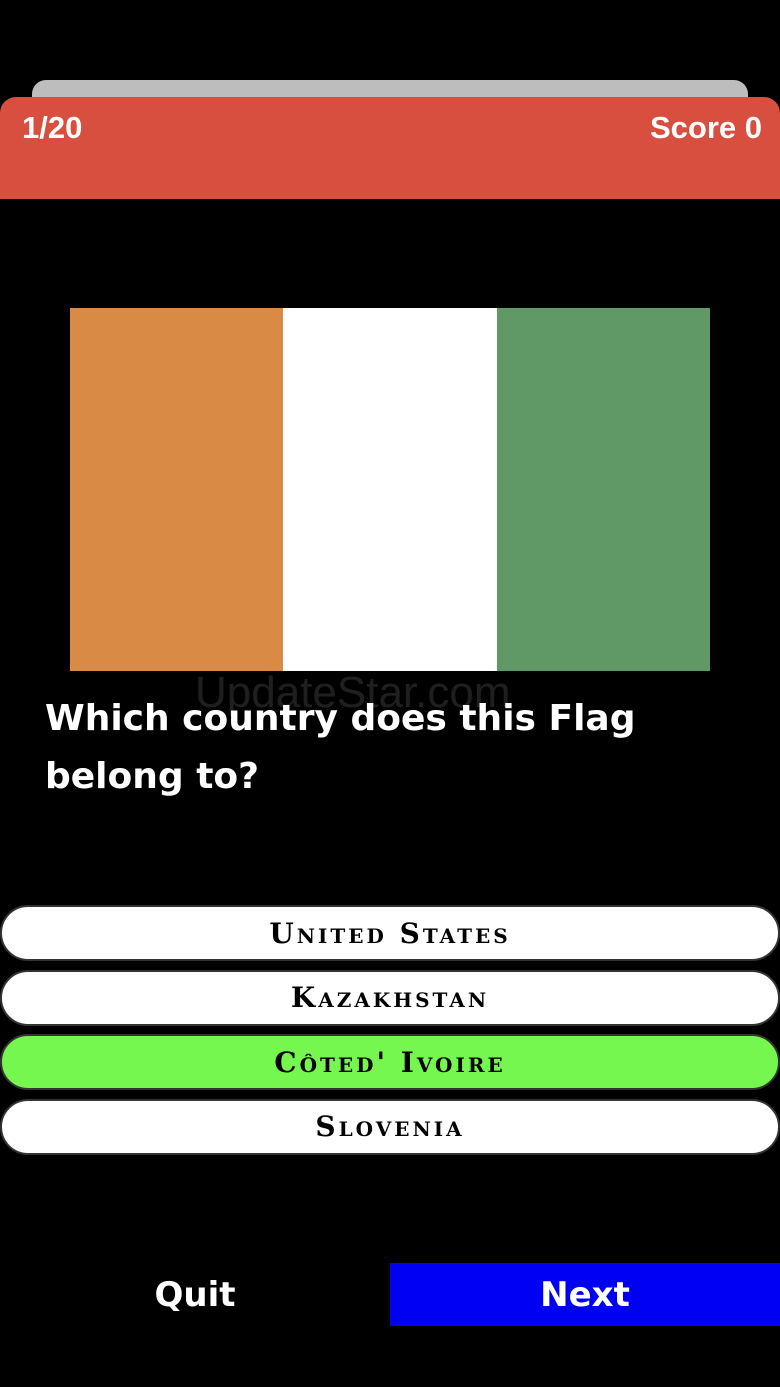  I want to click on quit-button: Quit, so click(195, 1294).